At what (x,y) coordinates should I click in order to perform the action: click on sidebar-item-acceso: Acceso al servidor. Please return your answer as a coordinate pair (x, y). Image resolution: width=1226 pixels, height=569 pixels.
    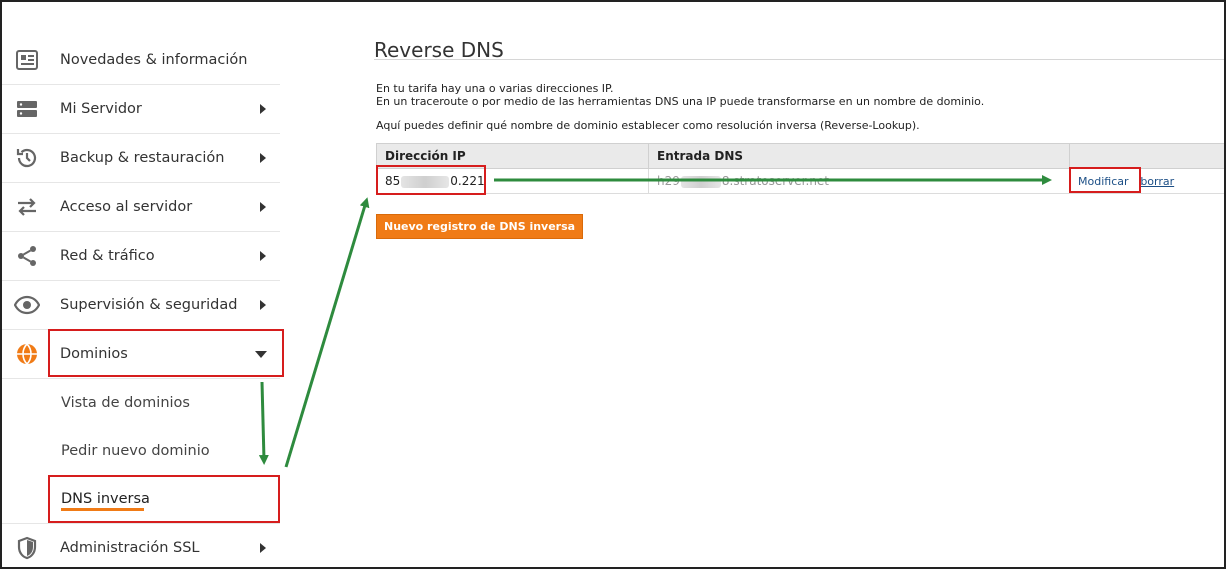
    Looking at the image, I should click on (141, 207).